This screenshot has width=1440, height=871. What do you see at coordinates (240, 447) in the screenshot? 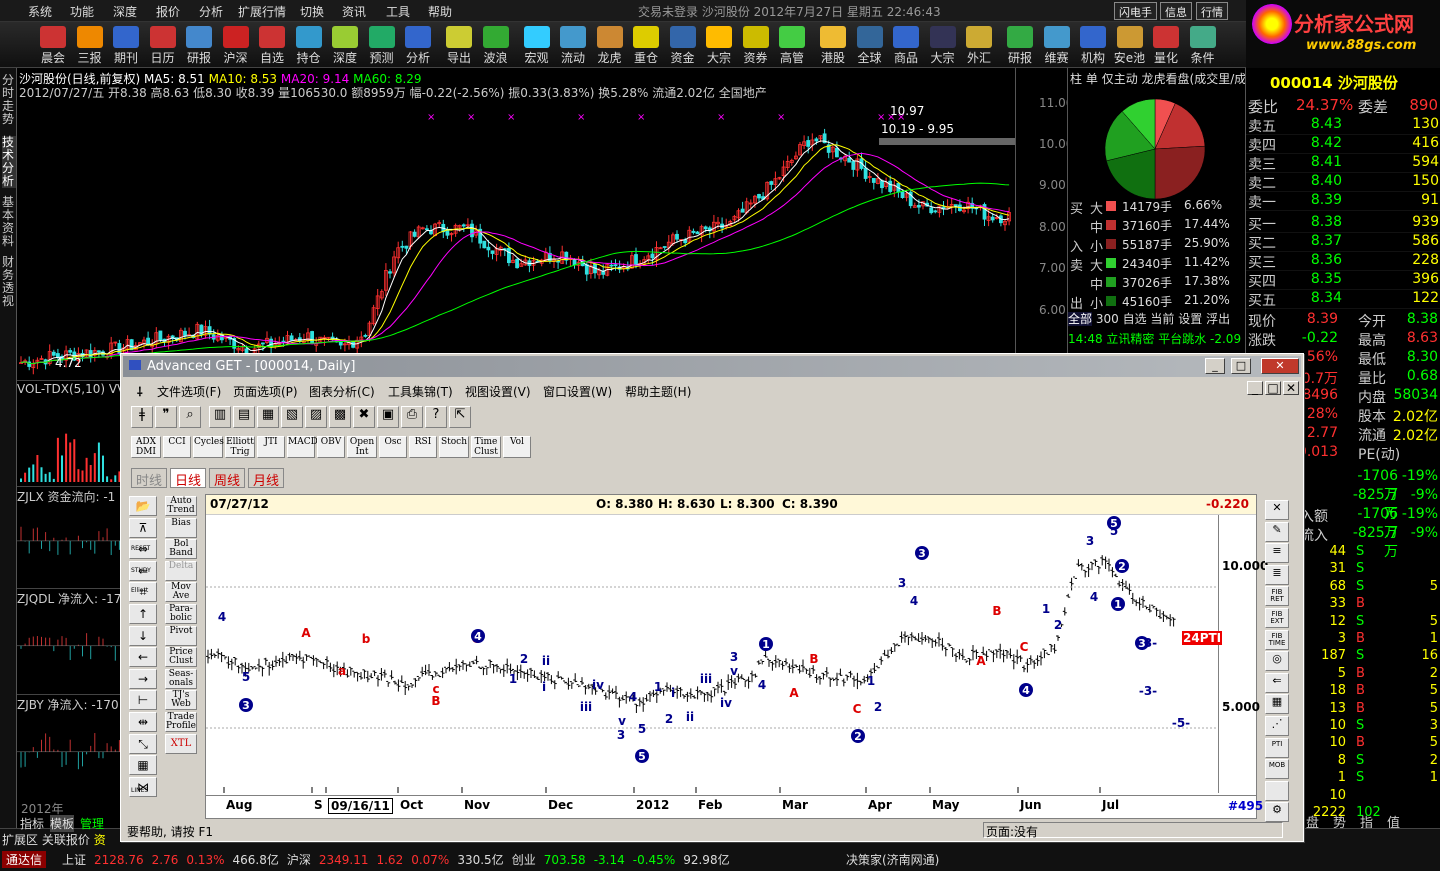
I see `indicator-3-button: Elliott Trig` at bounding box center [240, 447].